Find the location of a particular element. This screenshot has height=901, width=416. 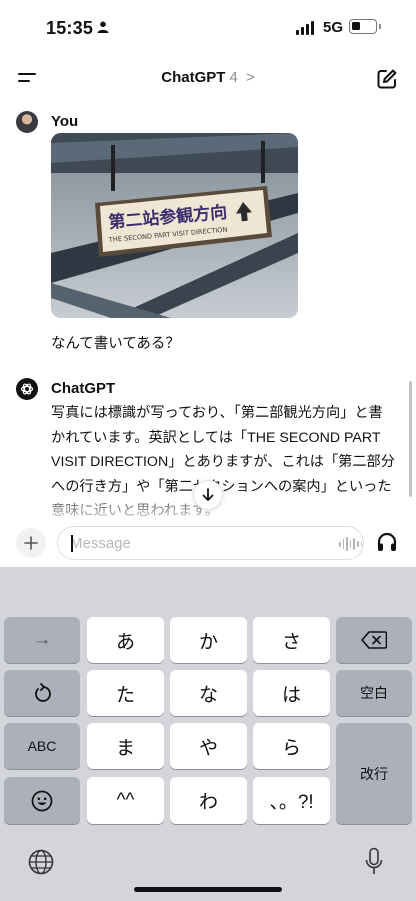

return-key: 改行 is located at coordinates (374, 773).